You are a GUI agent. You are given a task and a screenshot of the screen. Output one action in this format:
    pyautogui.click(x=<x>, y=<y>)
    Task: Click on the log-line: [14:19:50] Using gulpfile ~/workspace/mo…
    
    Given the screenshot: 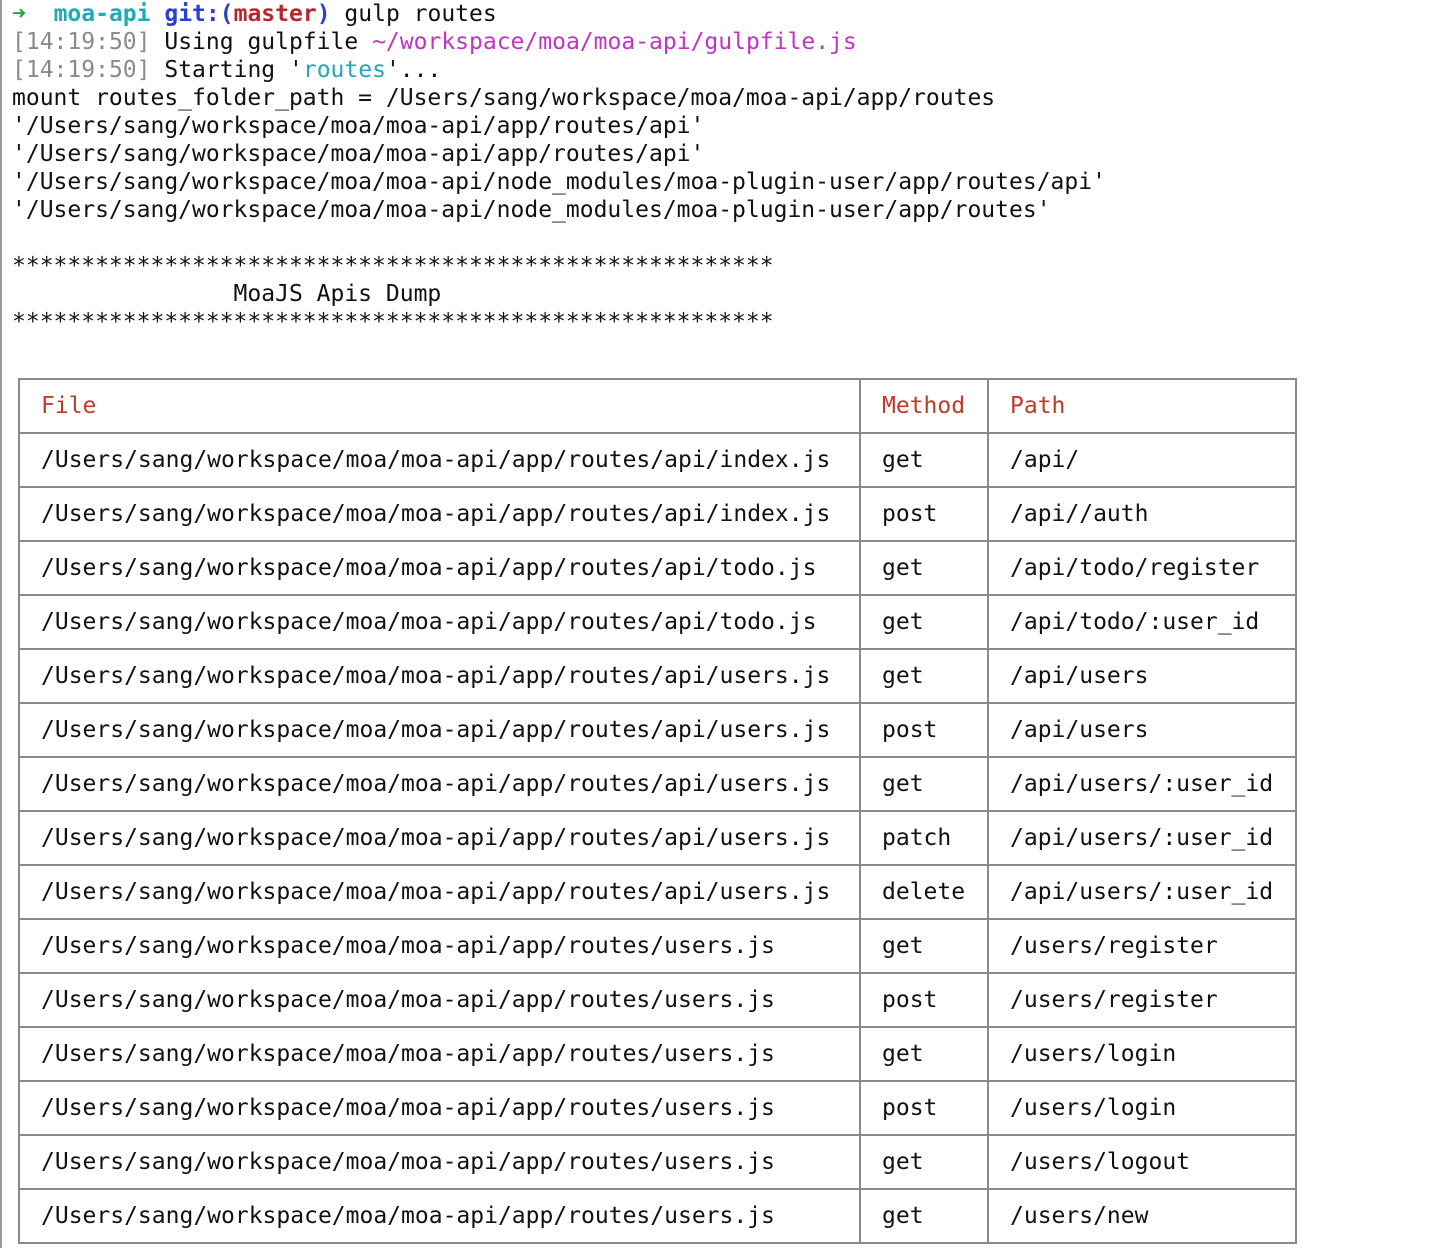 What is the action you would take?
    pyautogui.click(x=434, y=42)
    